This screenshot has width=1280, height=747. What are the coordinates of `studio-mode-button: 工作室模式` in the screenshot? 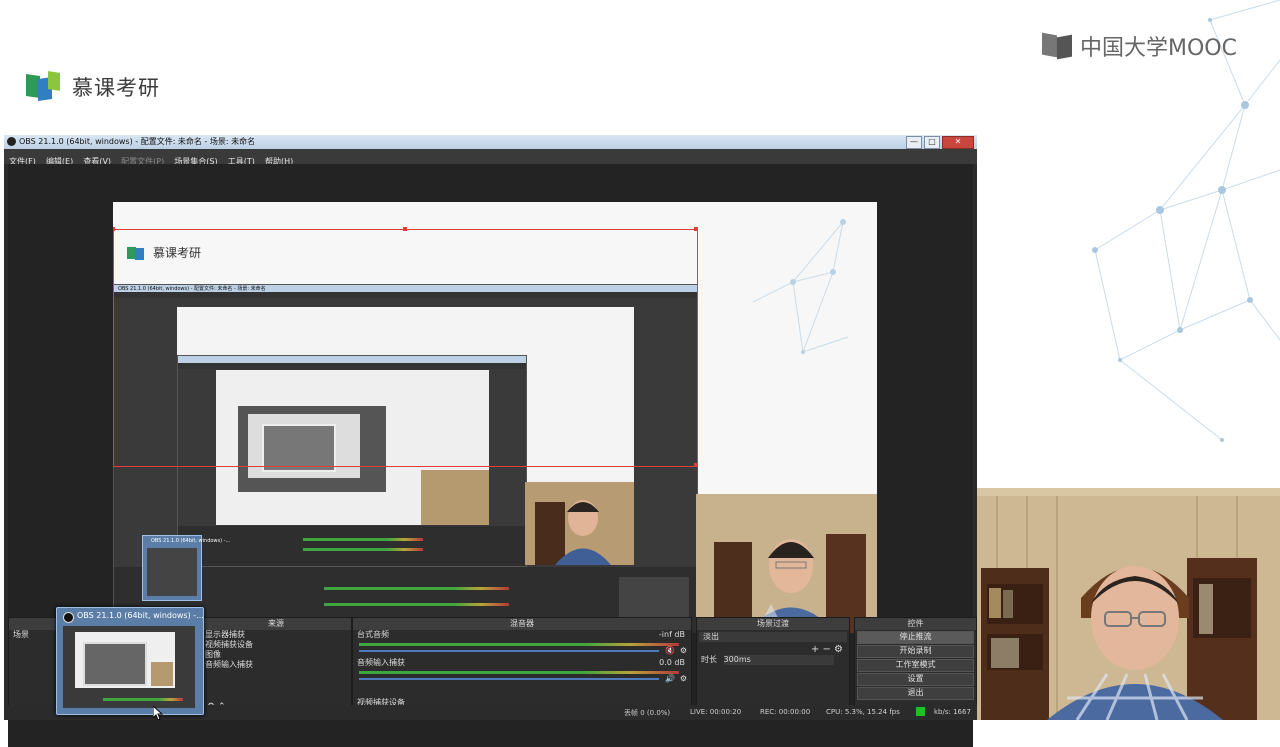 It's located at (915, 665).